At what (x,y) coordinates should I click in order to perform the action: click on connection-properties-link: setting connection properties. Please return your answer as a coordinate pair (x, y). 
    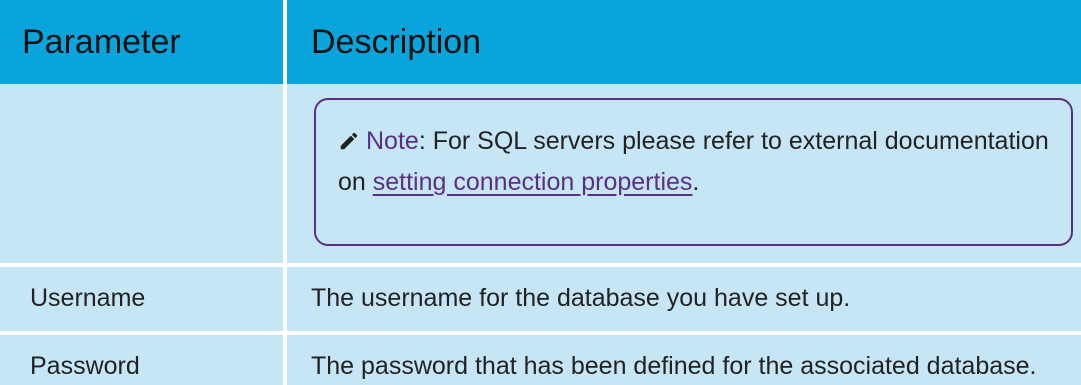
    Looking at the image, I should click on (533, 182).